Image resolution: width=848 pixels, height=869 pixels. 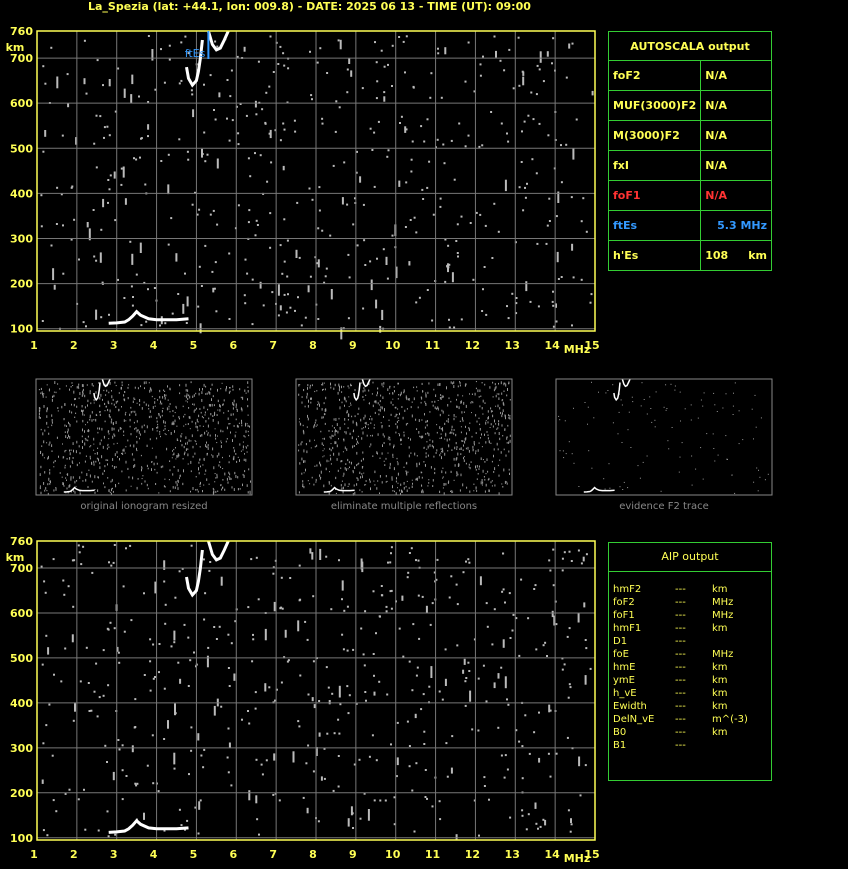 I want to click on aip-label: B1, so click(x=620, y=745).